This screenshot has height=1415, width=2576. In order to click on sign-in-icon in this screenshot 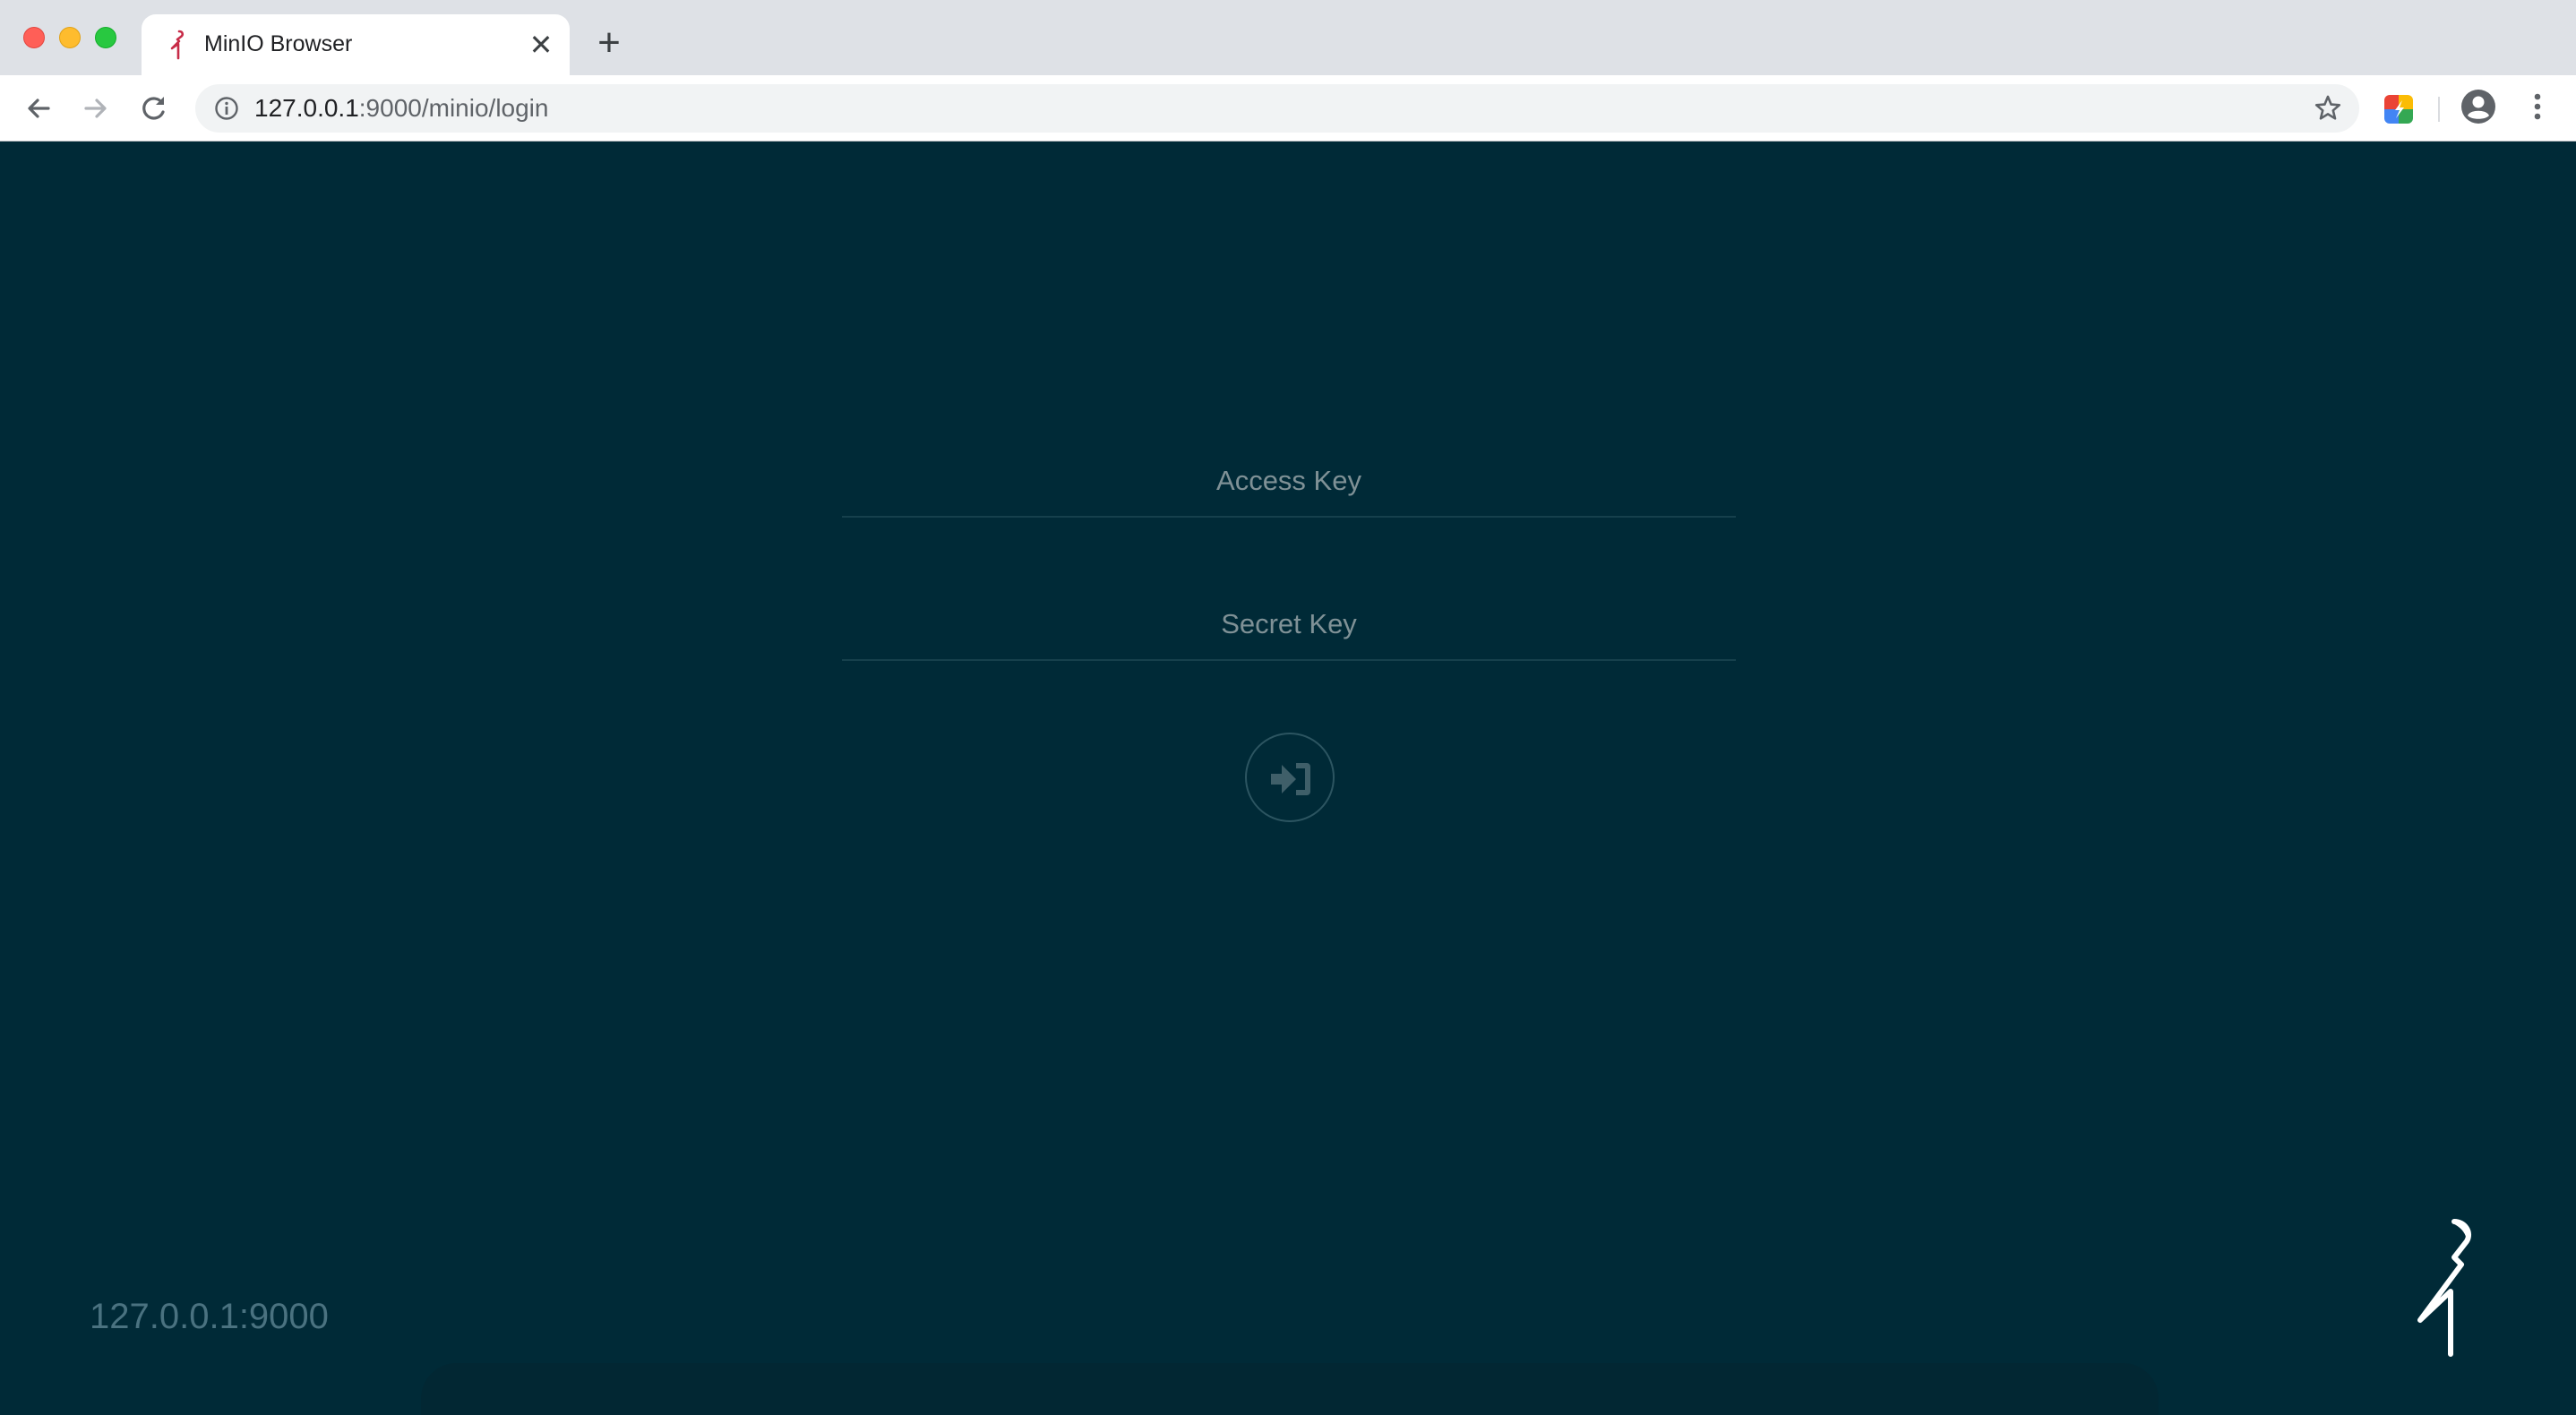, I will do `click(1290, 779)`.